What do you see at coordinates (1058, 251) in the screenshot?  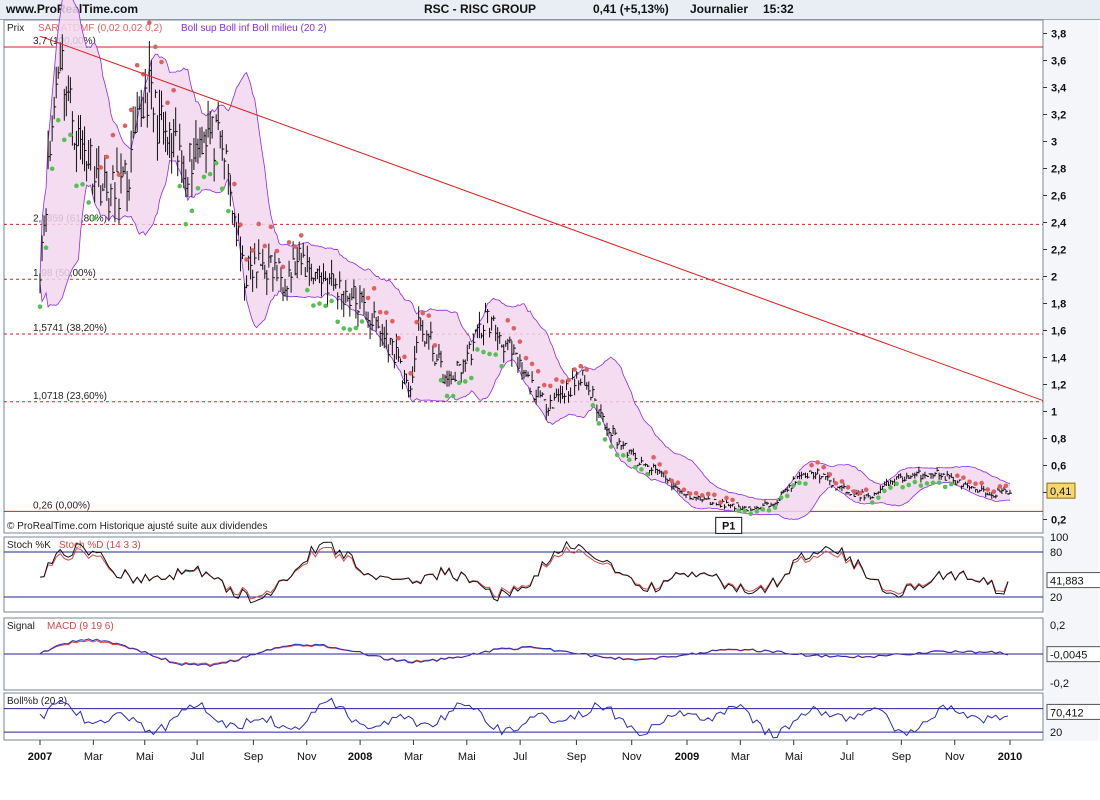 I see `y-tick-label: 2,2` at bounding box center [1058, 251].